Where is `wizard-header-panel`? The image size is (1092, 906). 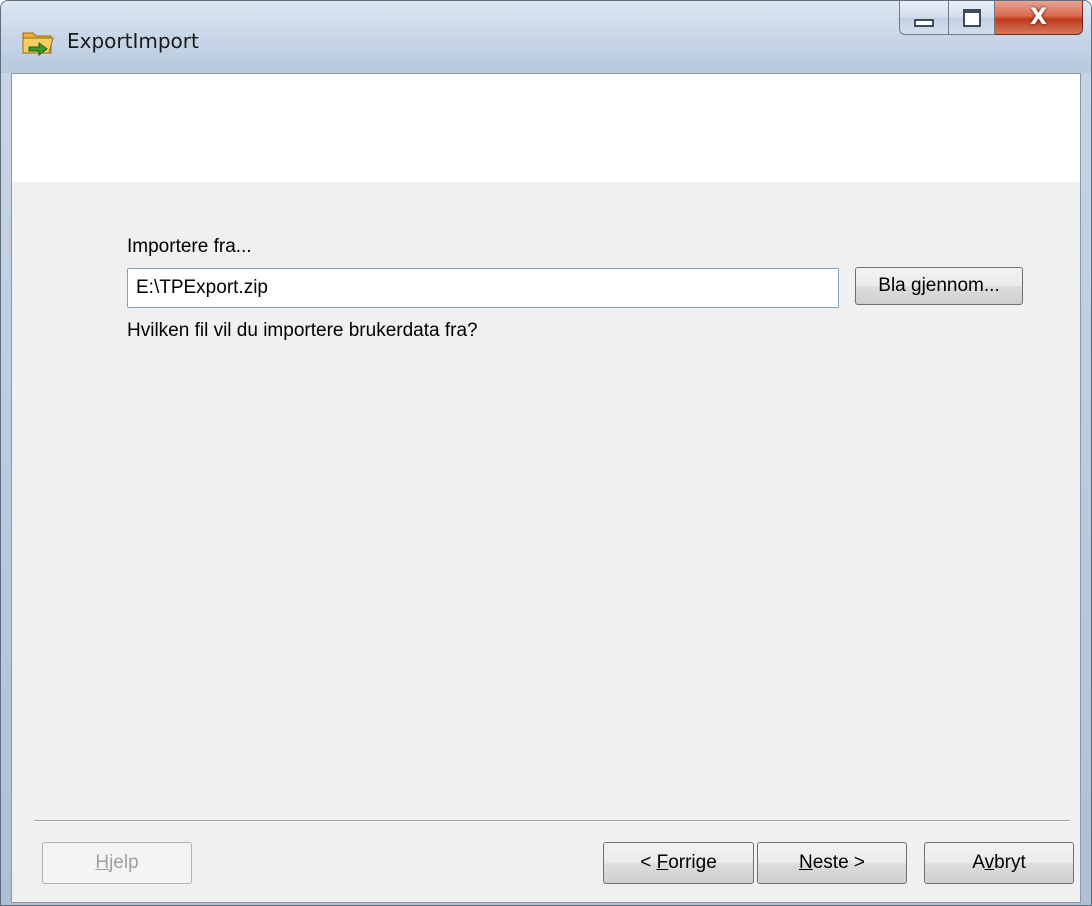
wizard-header-panel is located at coordinates (546, 128).